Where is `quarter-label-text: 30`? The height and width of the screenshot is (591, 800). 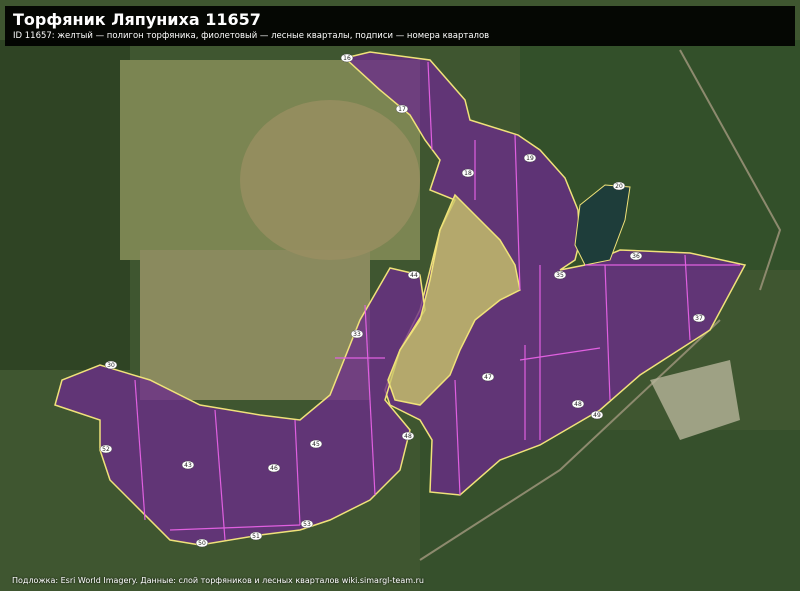
quarter-label-text: 30 is located at coordinates (111, 365).